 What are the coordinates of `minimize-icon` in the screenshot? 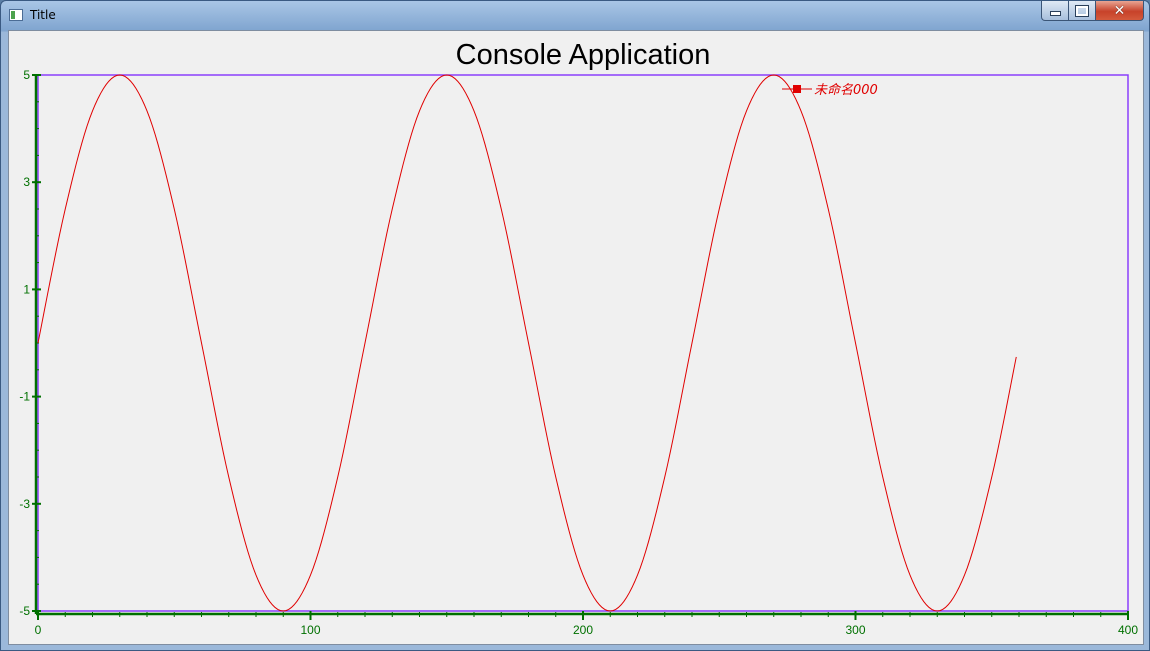 It's located at (1055, 13).